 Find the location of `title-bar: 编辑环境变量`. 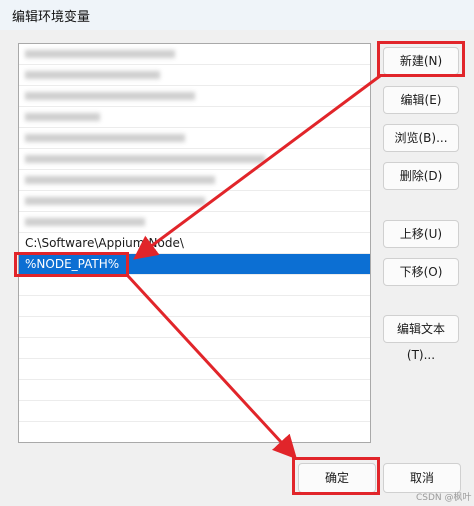

title-bar: 编辑环境变量 is located at coordinates (237, 15).